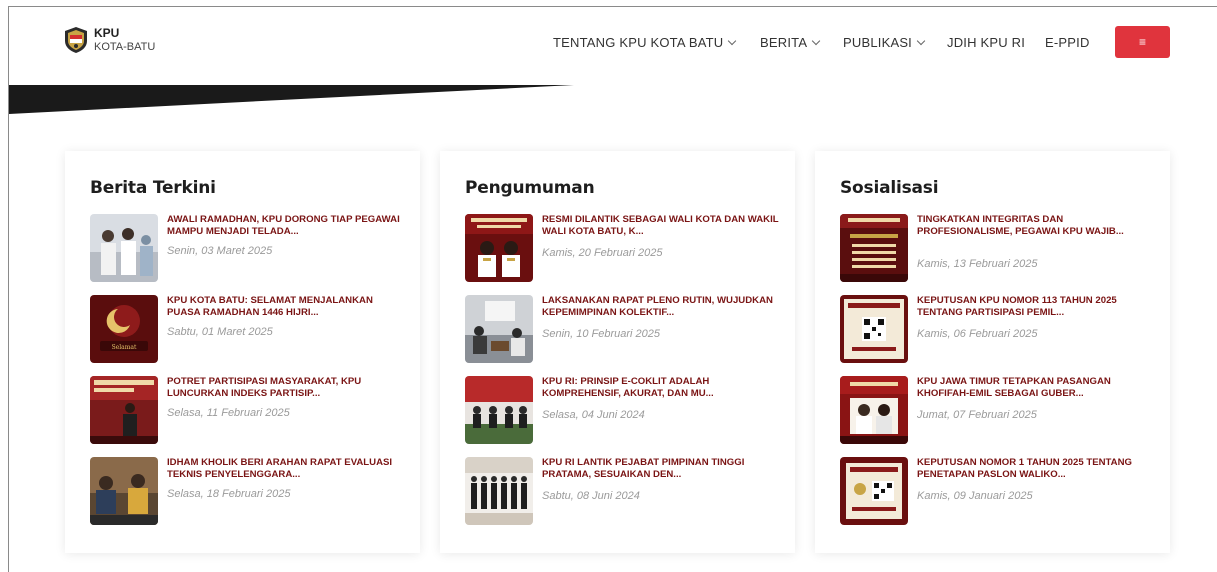  I want to click on hamburger-icon: ≡, so click(1142, 42).